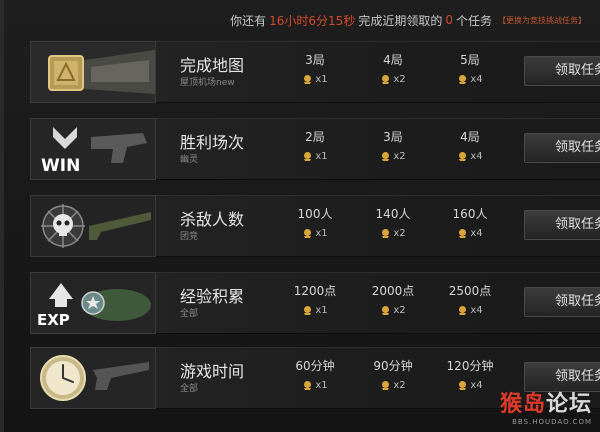 The height and width of the screenshot is (432, 600). Describe the element at coordinates (93, 72) in the screenshot. I see `map-icon` at that location.